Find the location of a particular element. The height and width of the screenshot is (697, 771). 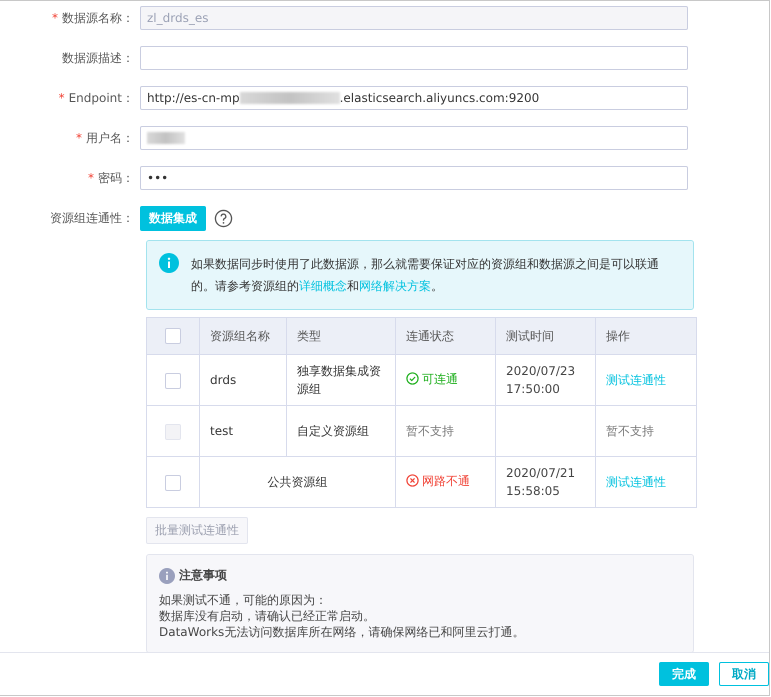

link: 详细概念 is located at coordinates (323, 286).